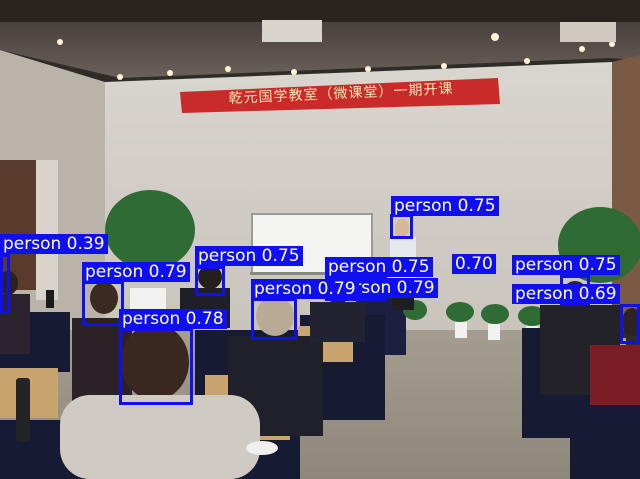  What do you see at coordinates (54, 244) in the screenshot?
I see `detection-label: person 0.39` at bounding box center [54, 244].